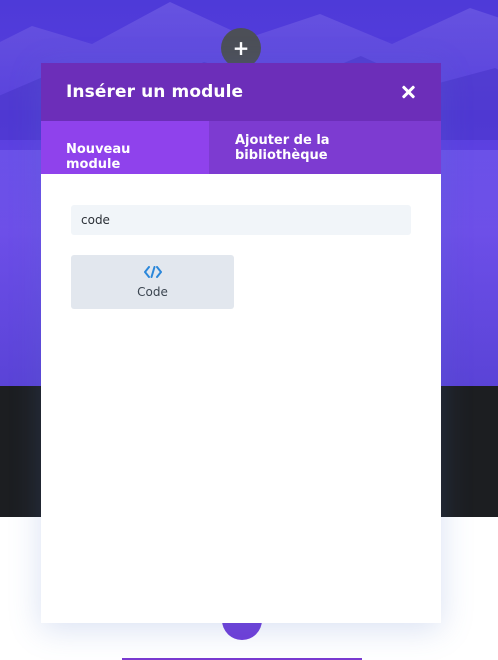  What do you see at coordinates (152, 282) in the screenshot?
I see `module-card-code: Code` at bounding box center [152, 282].